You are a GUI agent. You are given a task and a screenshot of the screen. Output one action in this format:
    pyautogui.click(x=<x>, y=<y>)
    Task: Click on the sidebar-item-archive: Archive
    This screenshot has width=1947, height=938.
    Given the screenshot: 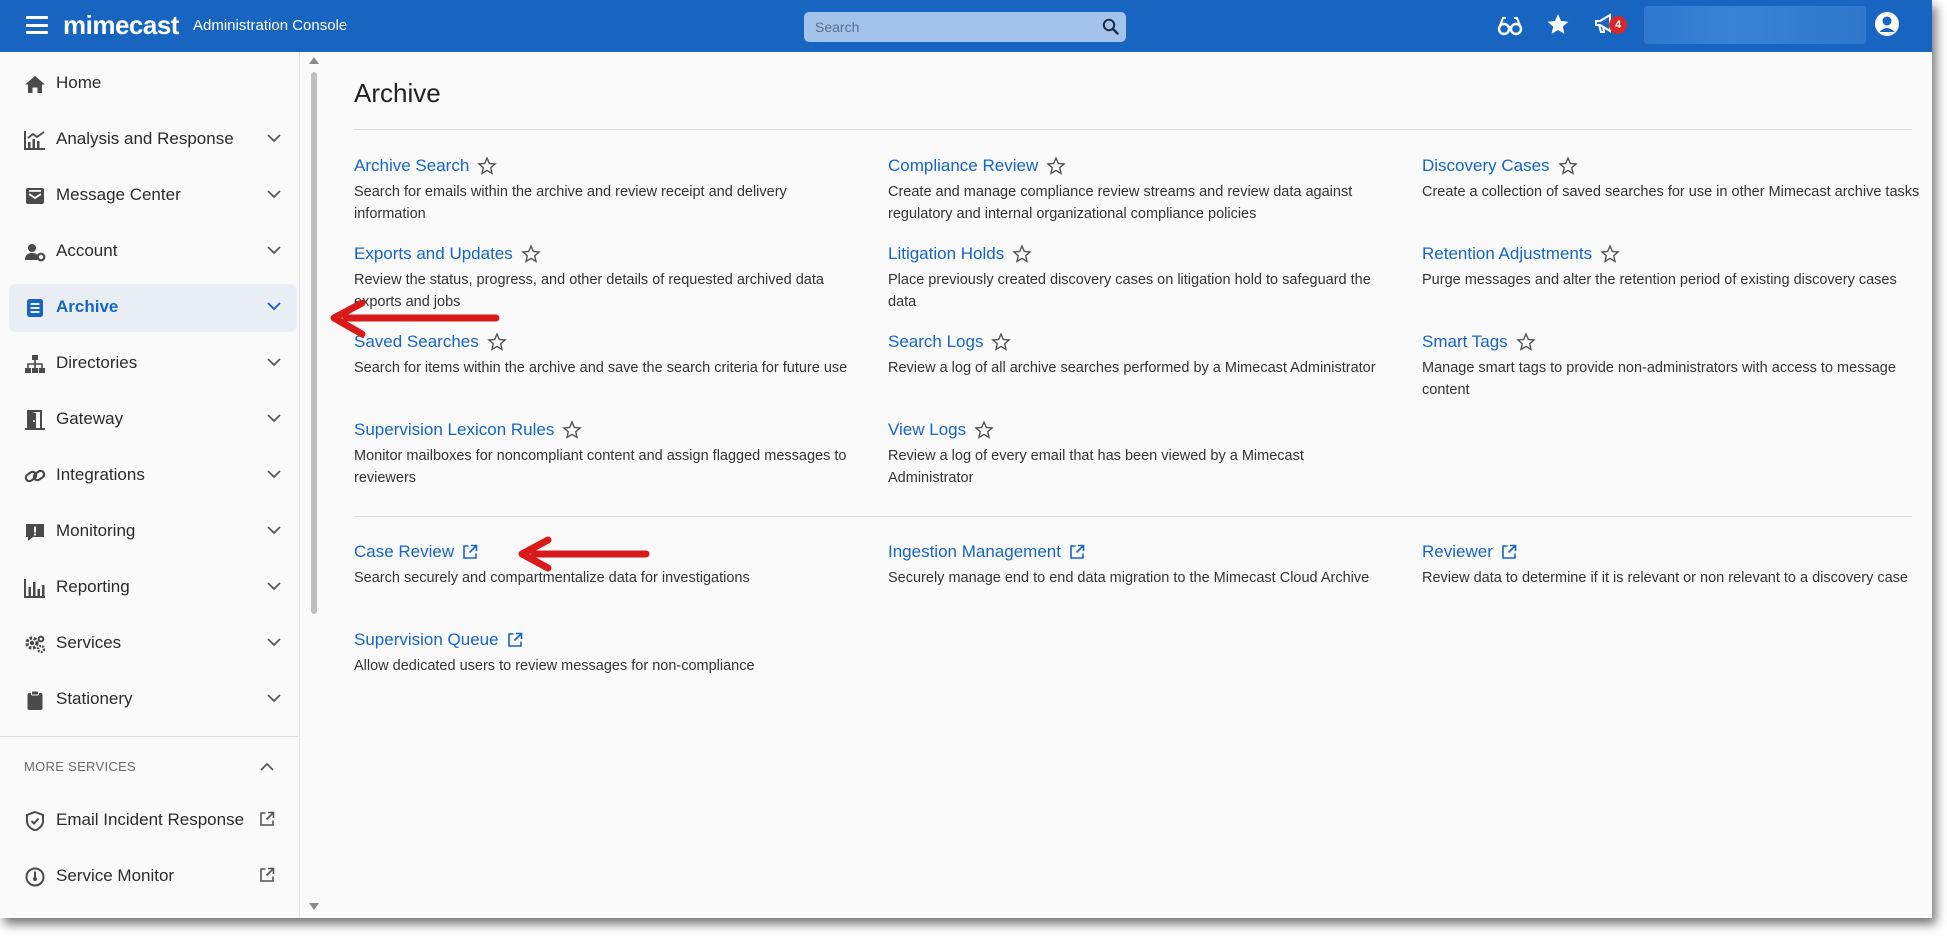 What is the action you would take?
    pyautogui.click(x=153, y=308)
    